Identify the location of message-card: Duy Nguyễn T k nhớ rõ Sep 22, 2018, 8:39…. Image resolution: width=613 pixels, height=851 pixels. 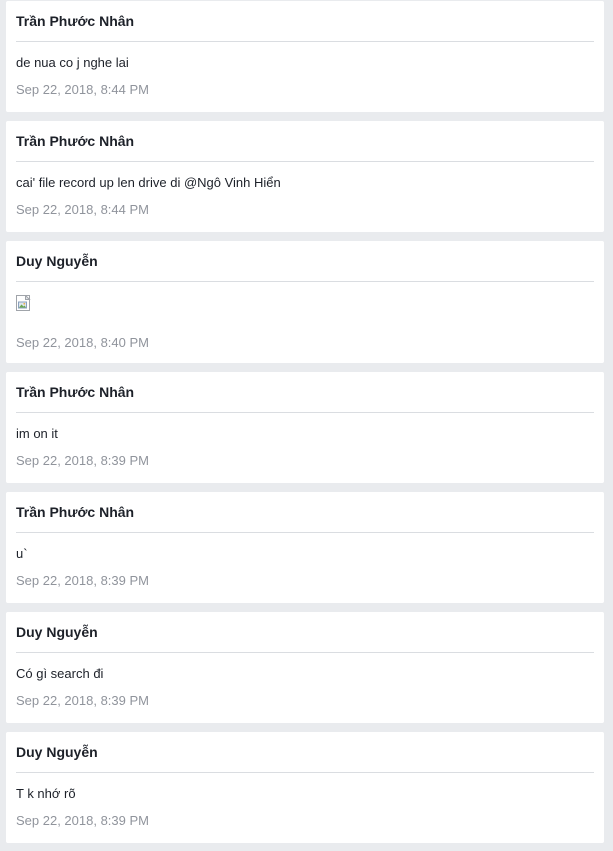
(305, 787).